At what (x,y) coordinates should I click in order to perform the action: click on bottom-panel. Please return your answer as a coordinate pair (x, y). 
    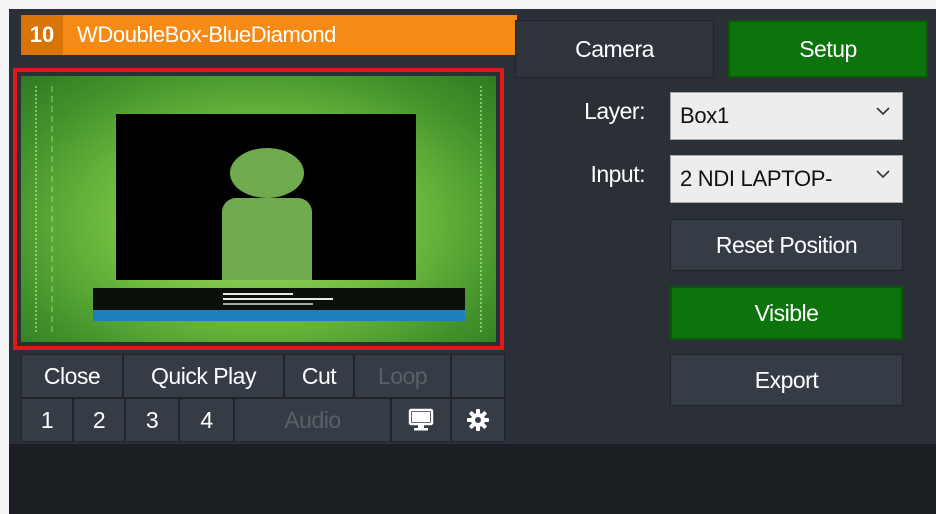
    Looking at the image, I should click on (472, 479).